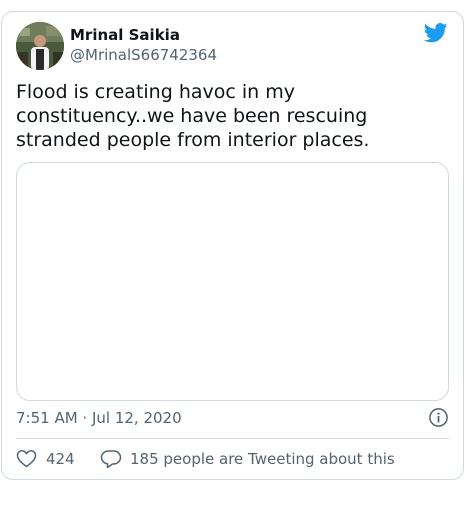  What do you see at coordinates (26, 458) in the screenshot?
I see `heart-icon` at bounding box center [26, 458].